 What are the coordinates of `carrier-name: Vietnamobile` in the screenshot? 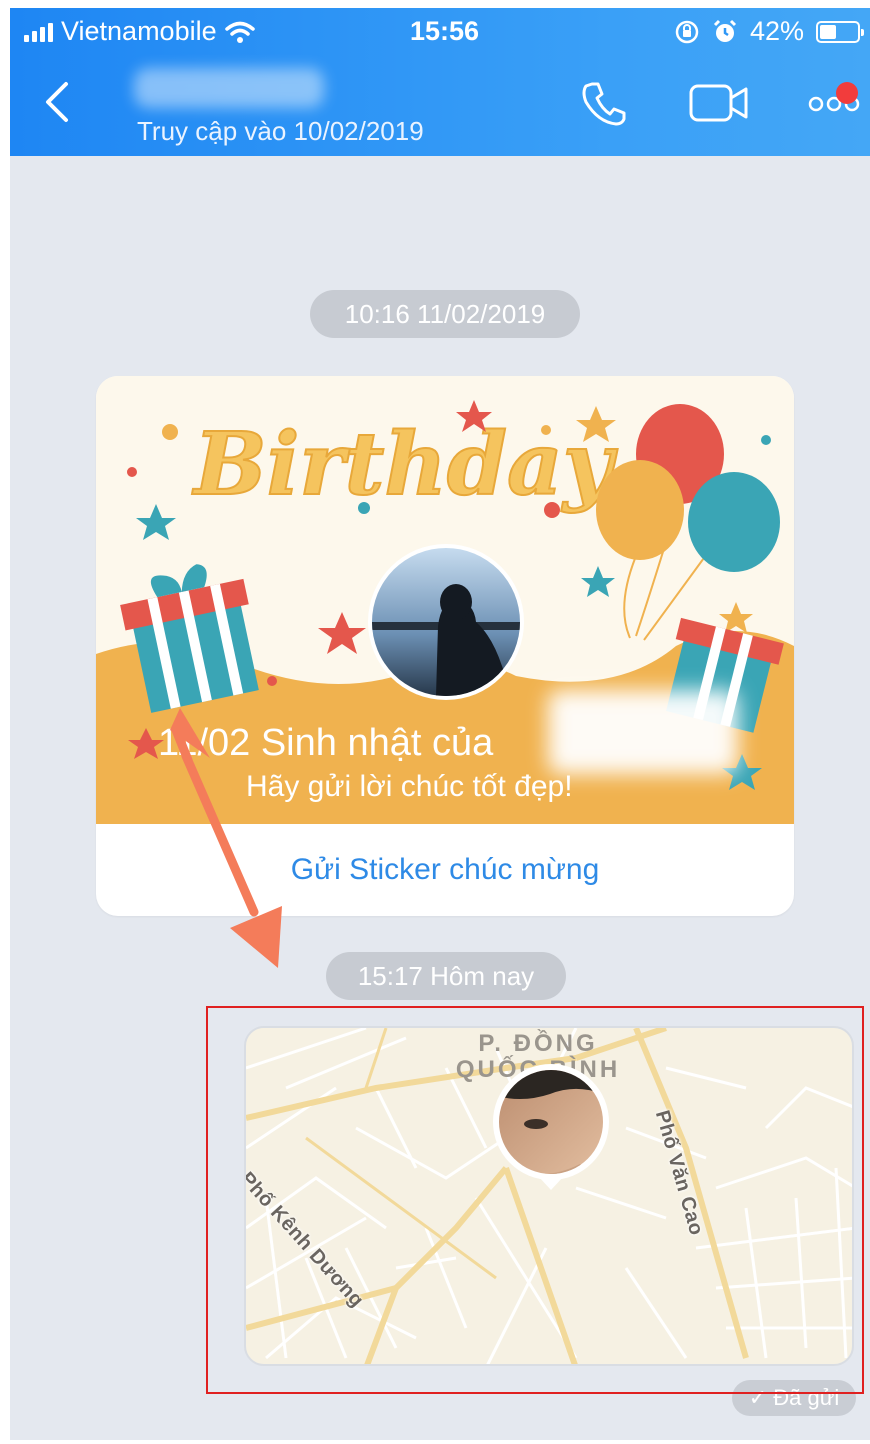 It's located at (139, 31).